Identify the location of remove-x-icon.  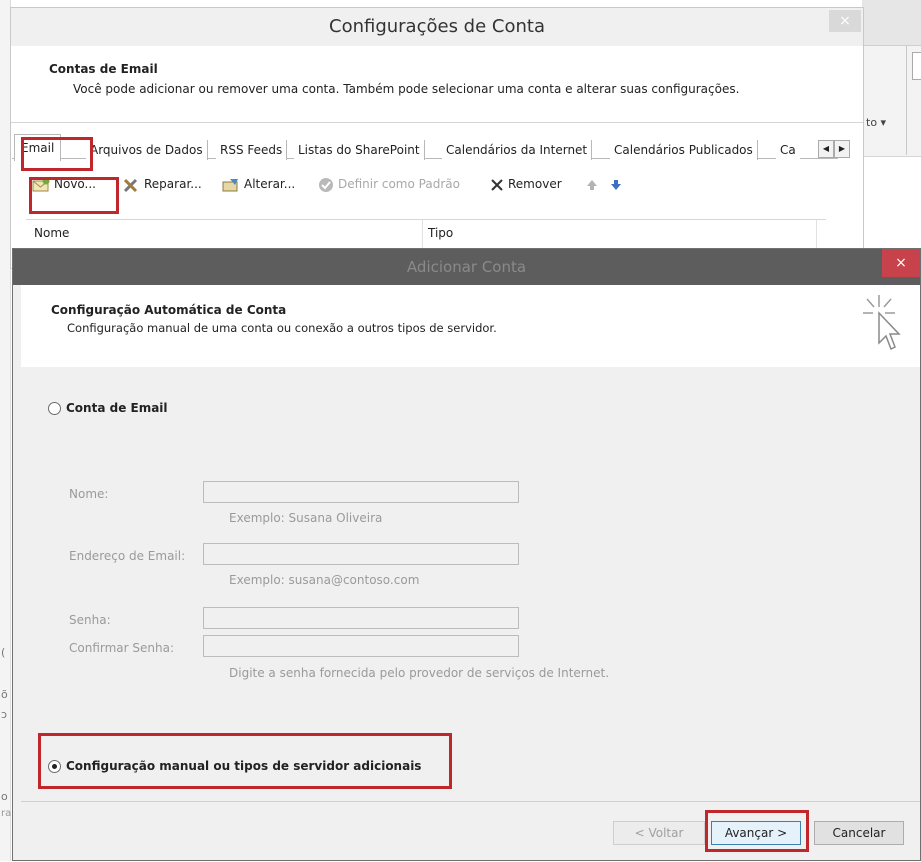
(497, 184).